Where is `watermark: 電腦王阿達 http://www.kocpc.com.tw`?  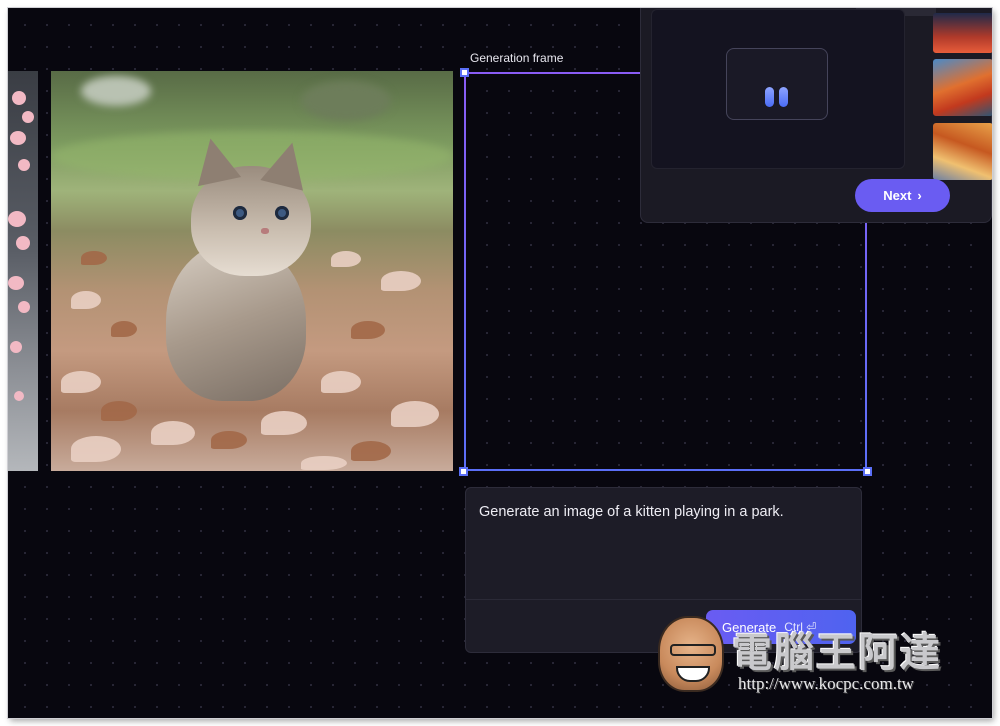 watermark: 電腦王阿達 http://www.kocpc.com.tw is located at coordinates (813, 655).